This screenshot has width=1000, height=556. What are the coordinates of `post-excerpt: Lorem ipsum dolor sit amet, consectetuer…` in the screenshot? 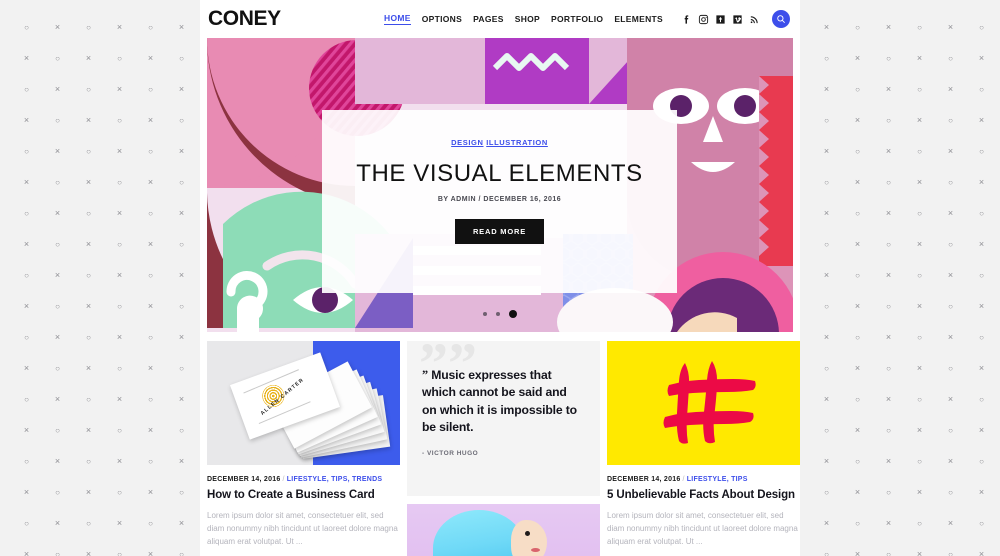 It's located at (702, 529).